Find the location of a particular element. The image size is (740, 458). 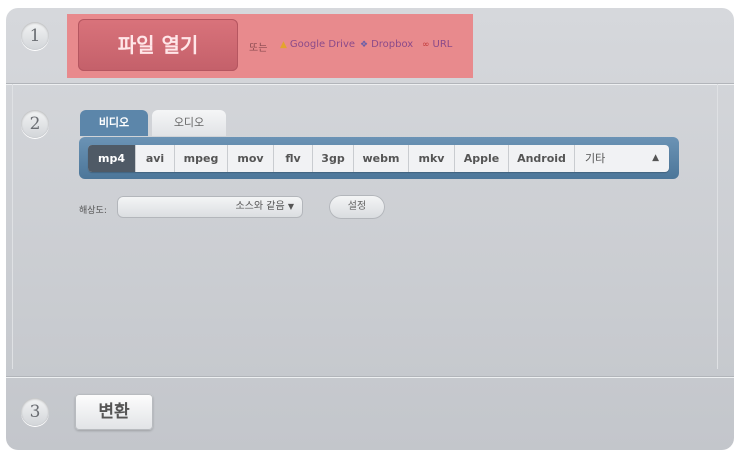

format-mp4: mp4 is located at coordinates (112, 158).